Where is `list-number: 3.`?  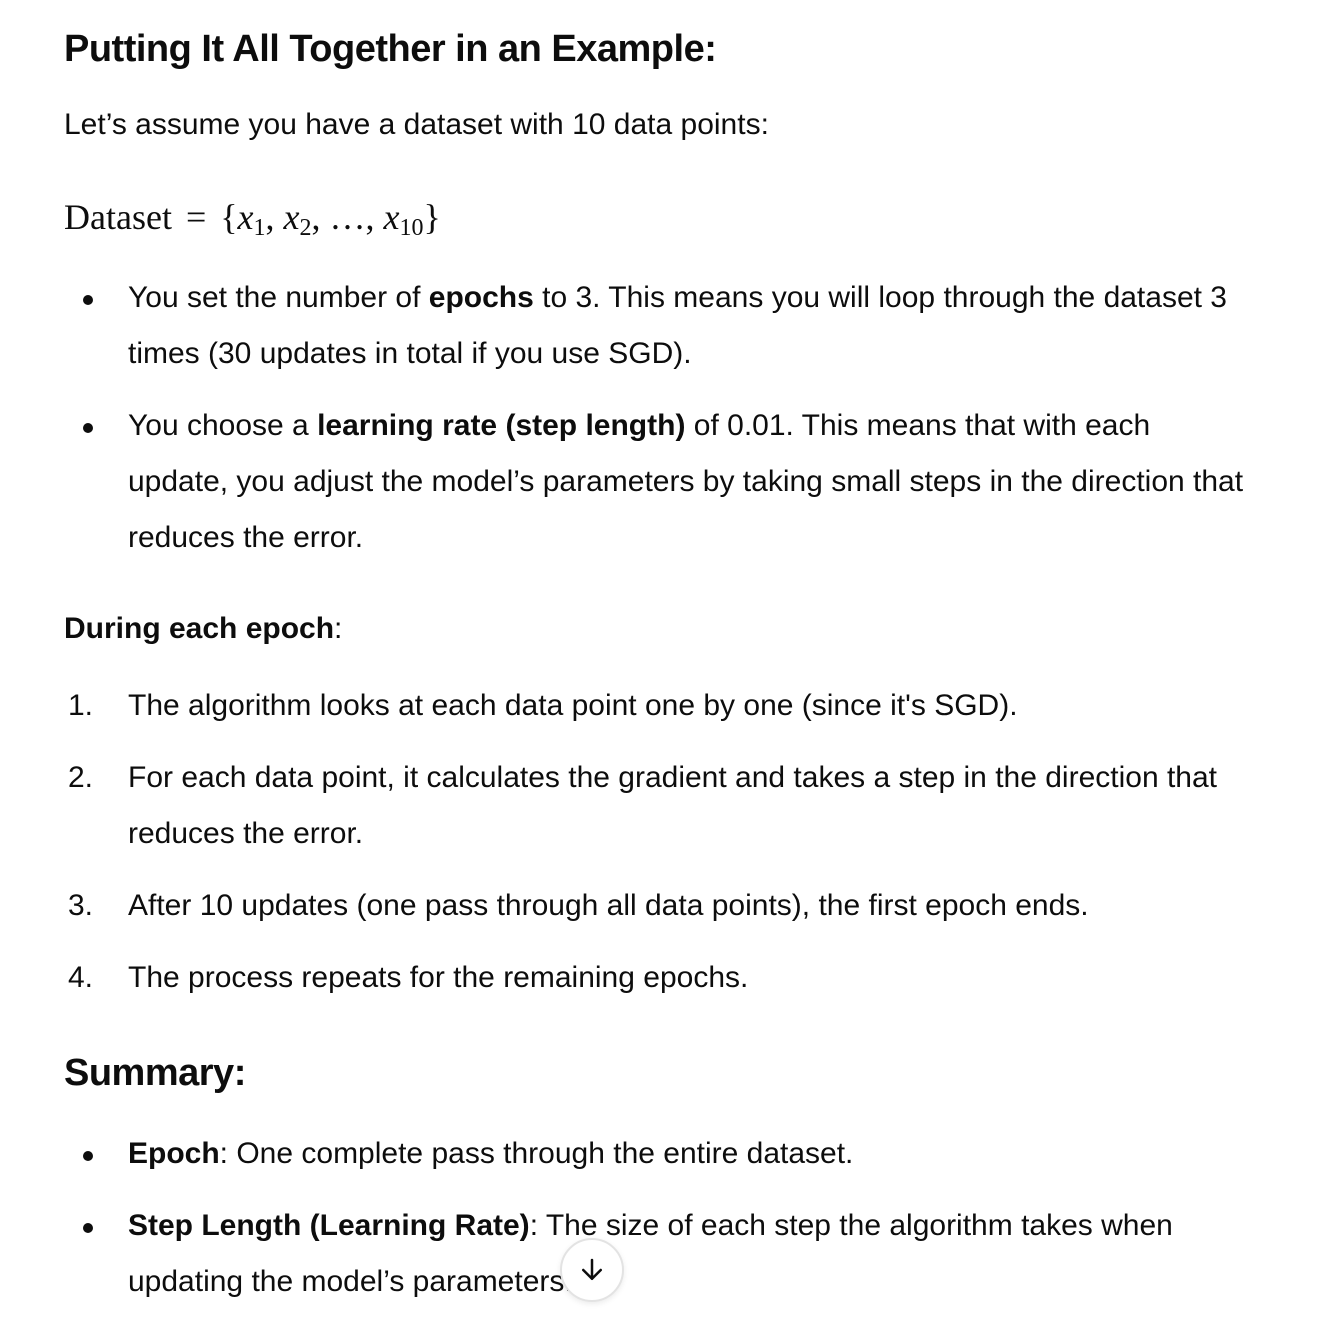 list-number: 3. is located at coordinates (81, 905).